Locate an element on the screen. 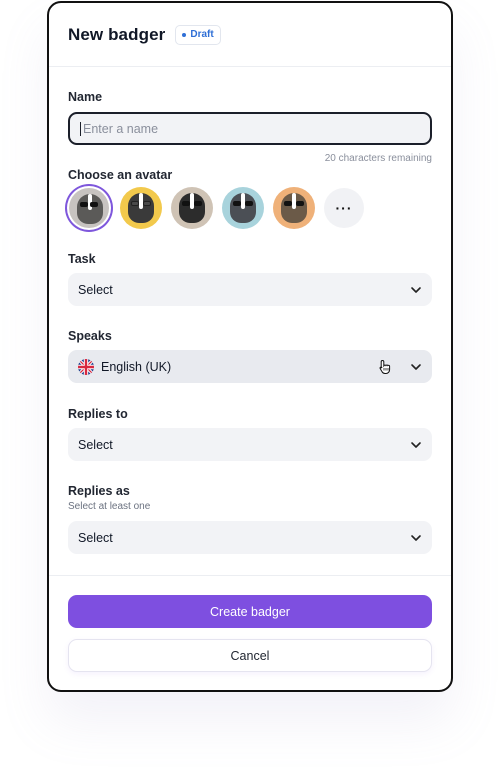  hand-cursor-icon is located at coordinates (385, 366).